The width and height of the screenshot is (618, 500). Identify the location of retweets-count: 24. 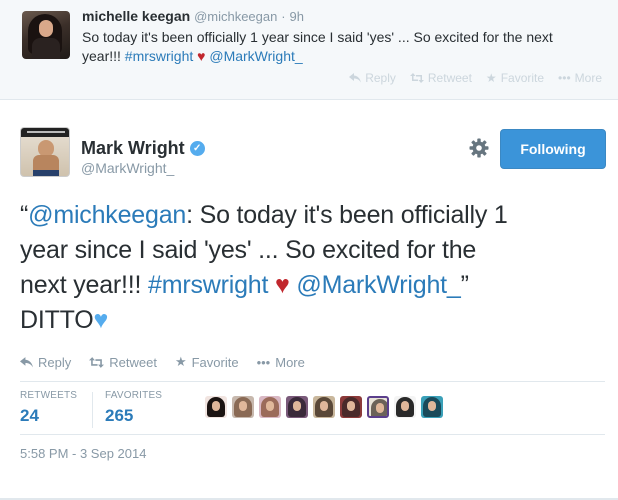
(29, 415).